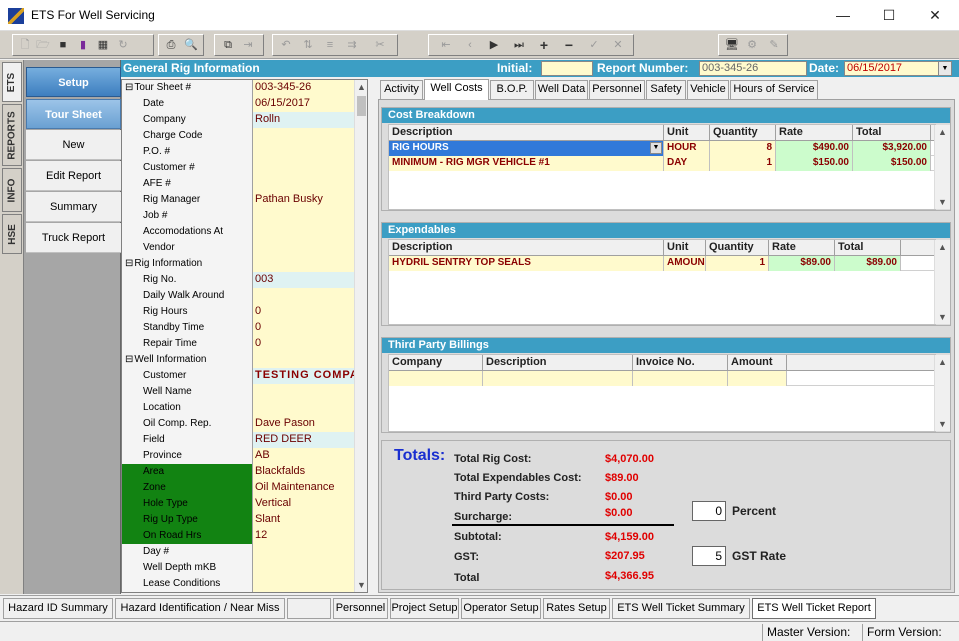 This screenshot has width=959, height=641. I want to click on exp-description-cell: HYDRIL SENTRY TOP SEALS, so click(526, 263).